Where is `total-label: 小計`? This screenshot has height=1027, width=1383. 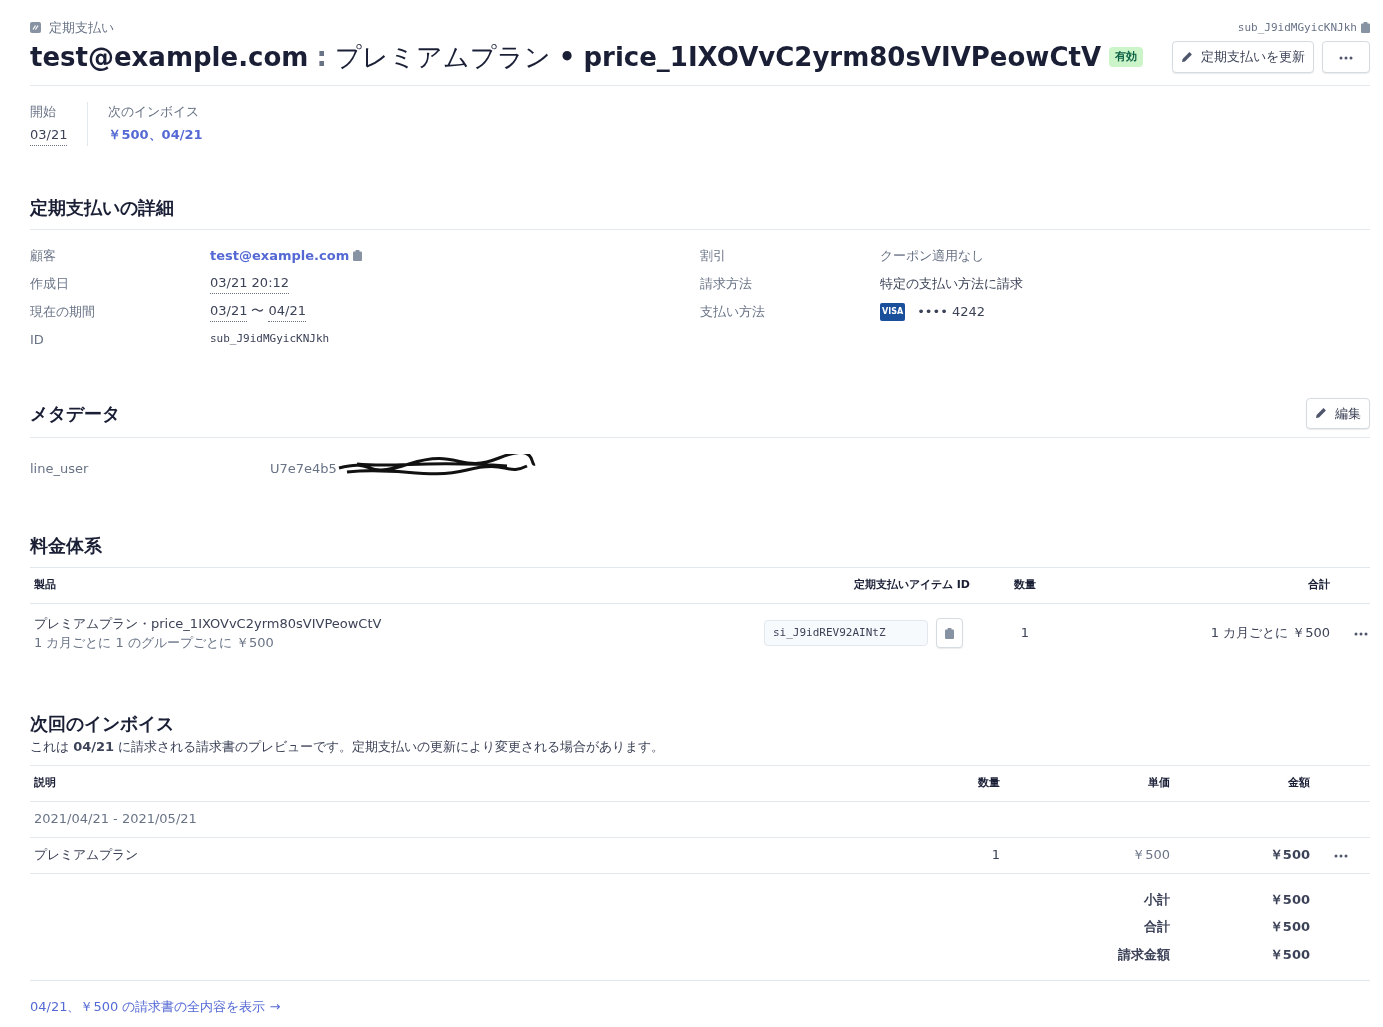 total-label: 小計 is located at coordinates (1156, 899).